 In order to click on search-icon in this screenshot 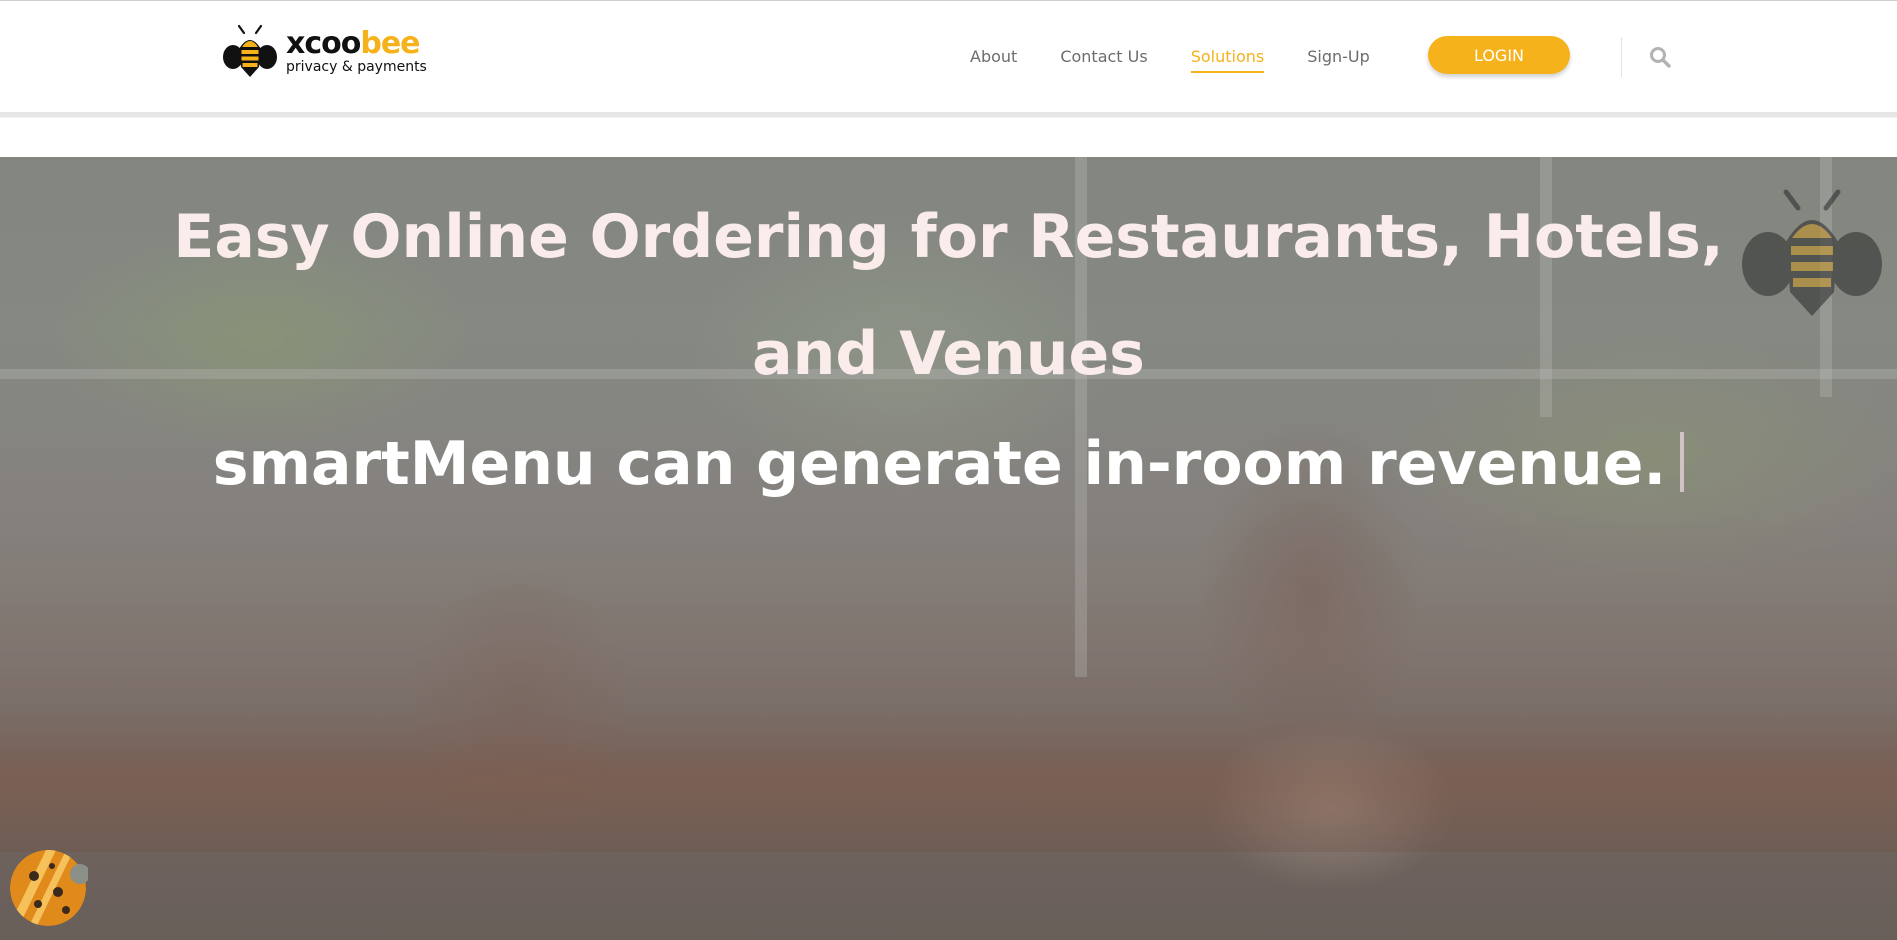, I will do `click(1660, 57)`.